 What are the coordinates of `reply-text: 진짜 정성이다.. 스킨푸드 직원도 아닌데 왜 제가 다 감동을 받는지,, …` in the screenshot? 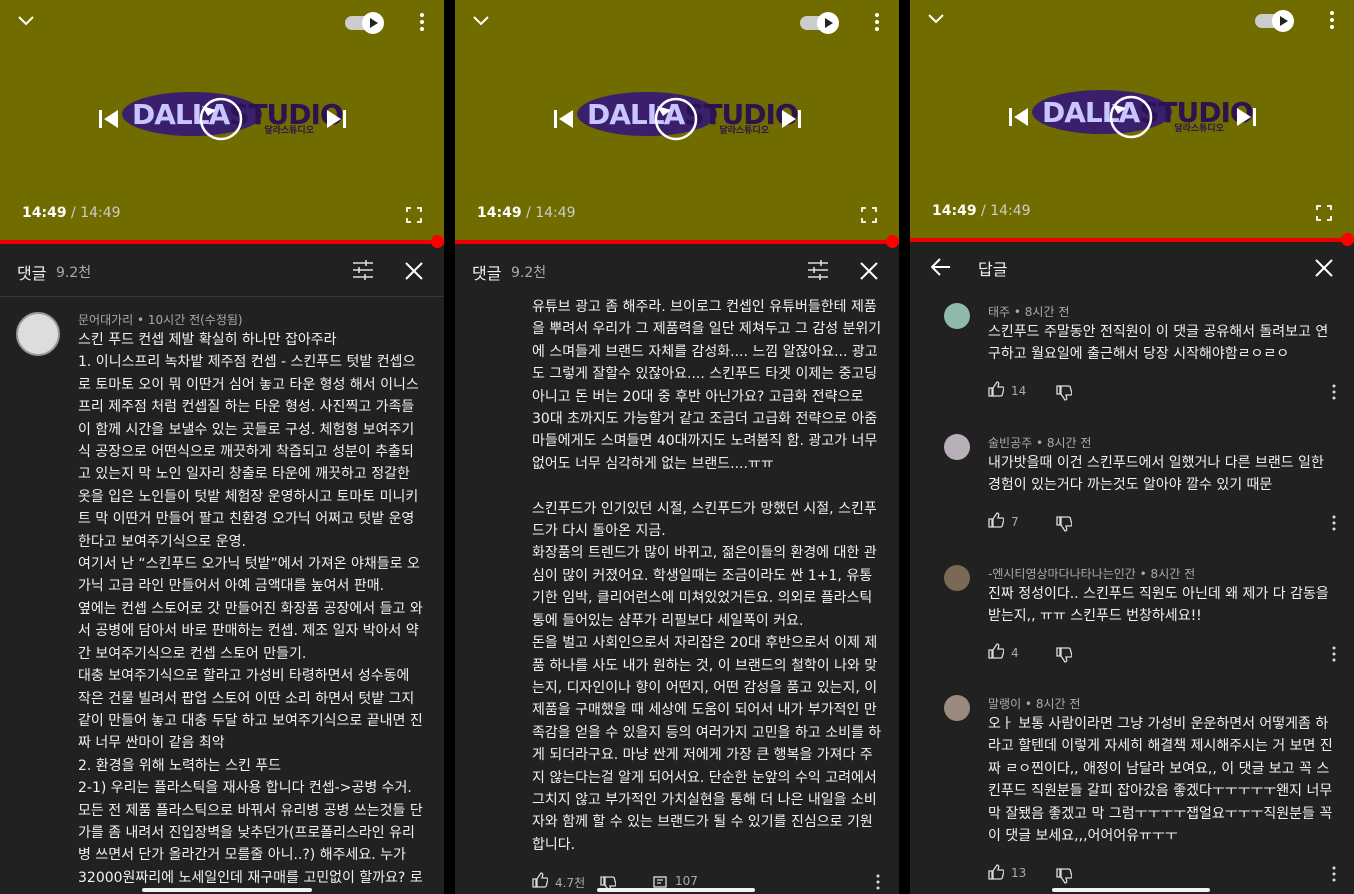 It's located at (1161, 605).